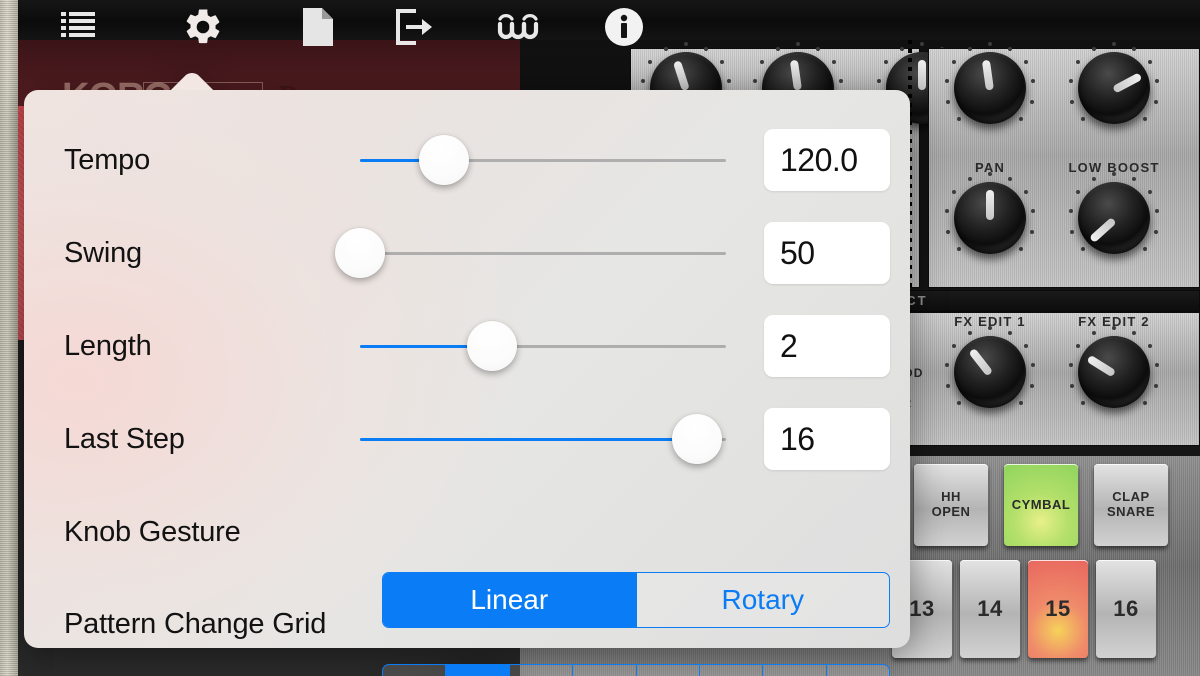  What do you see at coordinates (543, 346) in the screenshot?
I see `slider-length` at bounding box center [543, 346].